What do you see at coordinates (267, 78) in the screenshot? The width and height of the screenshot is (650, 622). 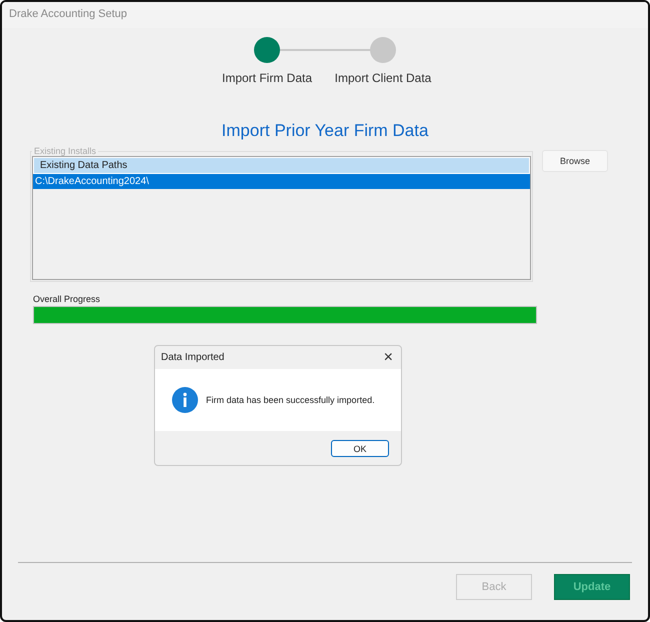 I see `step-label: Import Firm Data` at bounding box center [267, 78].